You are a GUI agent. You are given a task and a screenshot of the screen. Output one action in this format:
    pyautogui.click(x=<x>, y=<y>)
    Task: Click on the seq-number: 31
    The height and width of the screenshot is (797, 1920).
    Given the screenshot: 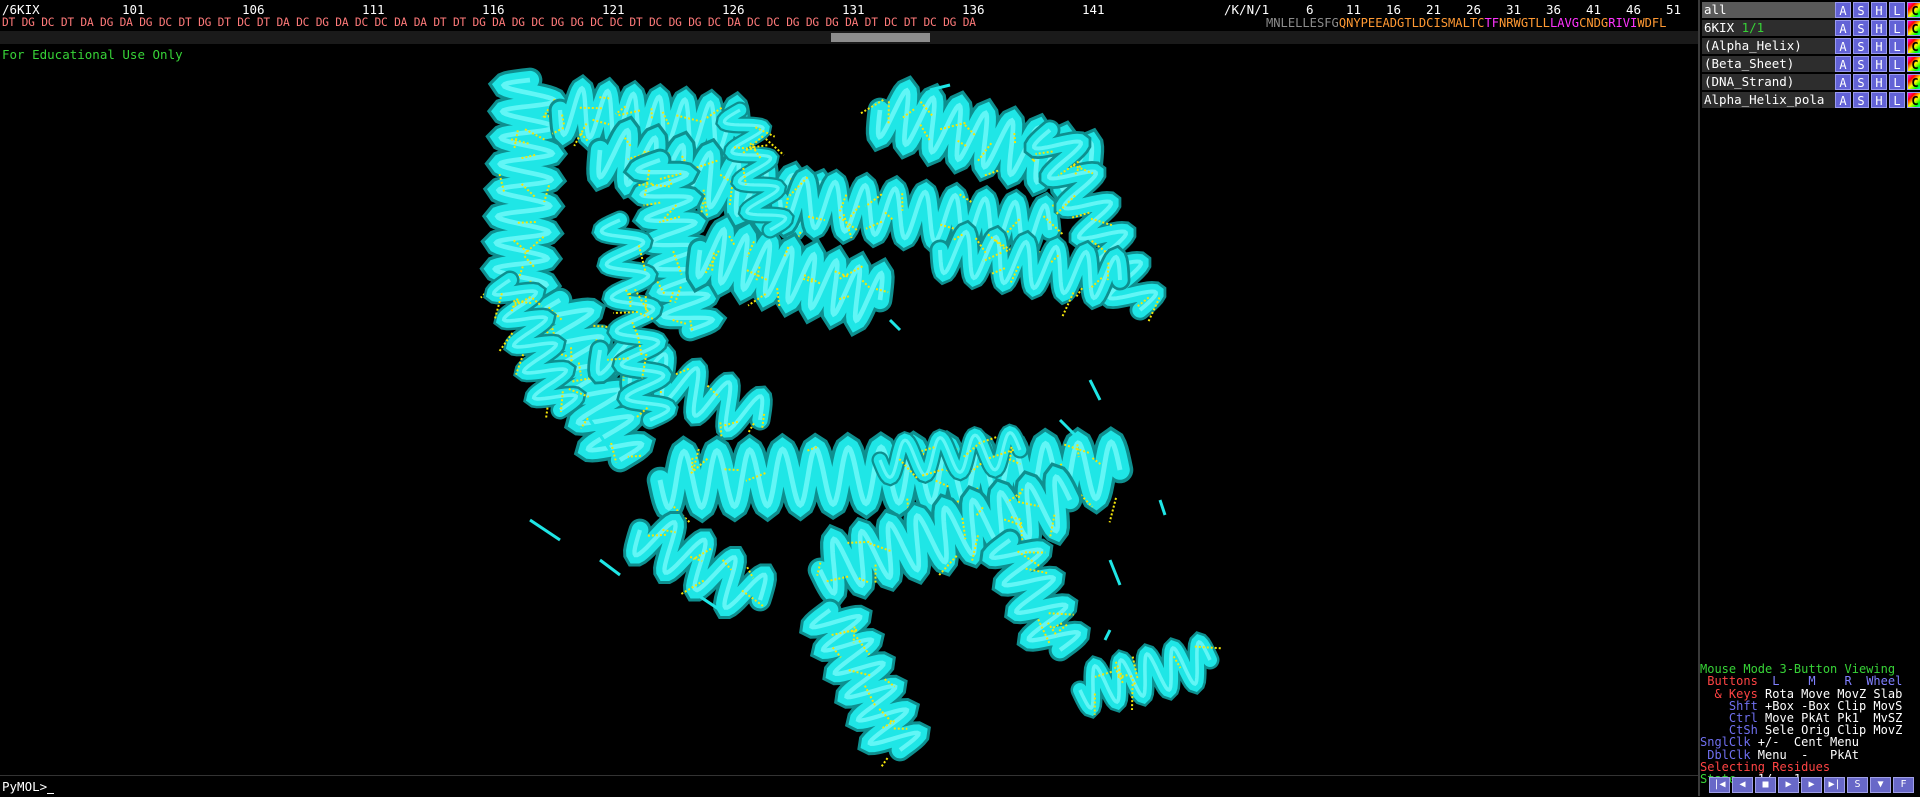 What is the action you would take?
    pyautogui.click(x=1513, y=9)
    